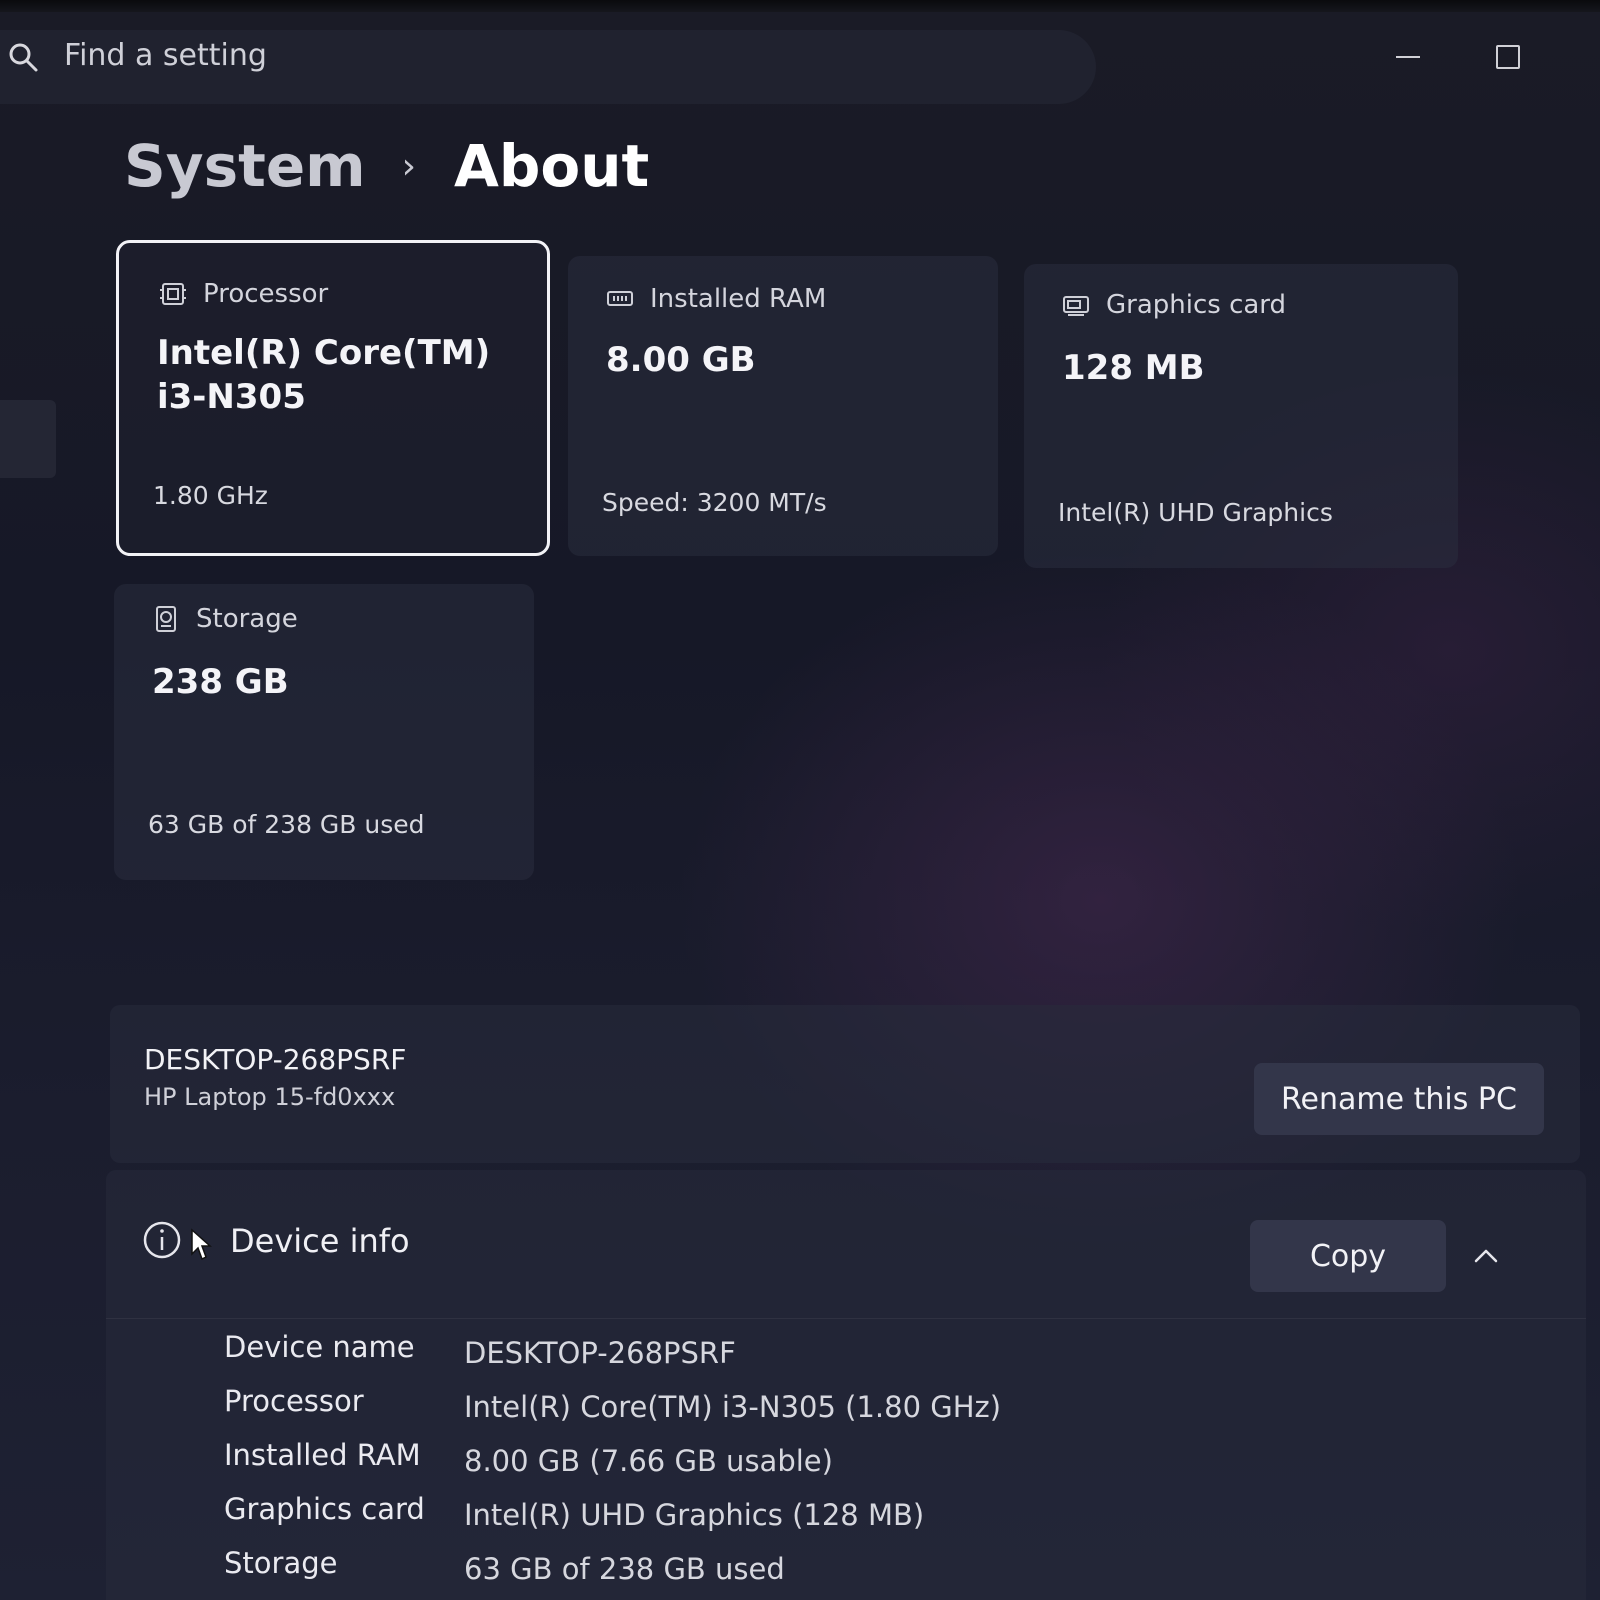 The image size is (1600, 1600). Describe the element at coordinates (266, 294) in the screenshot. I see `processor-card-title: Processor` at that location.